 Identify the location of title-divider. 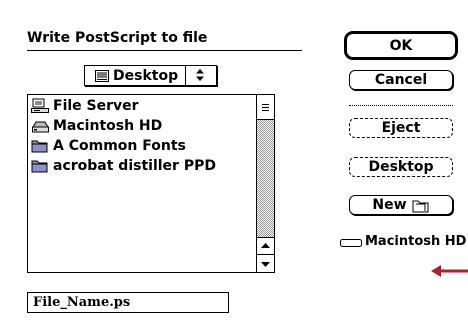
(164, 50).